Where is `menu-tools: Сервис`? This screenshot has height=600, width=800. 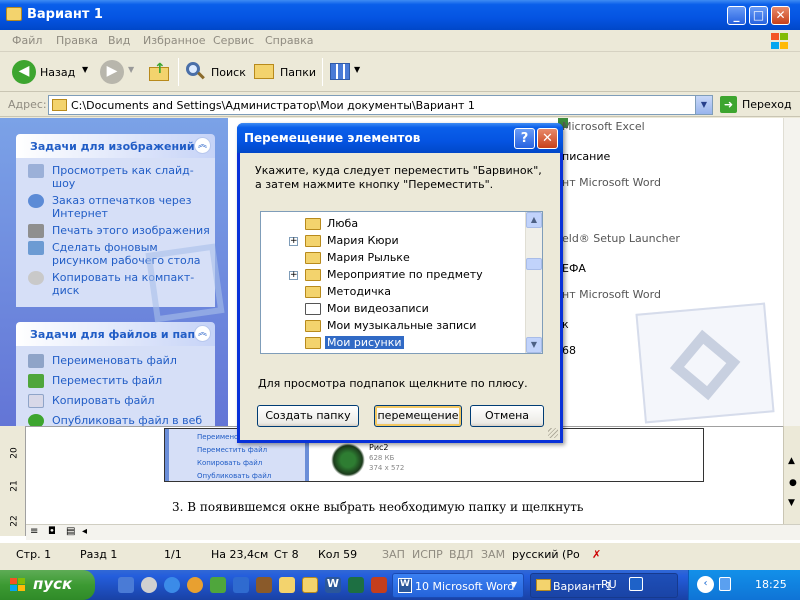 menu-tools: Сервис is located at coordinates (233, 40).